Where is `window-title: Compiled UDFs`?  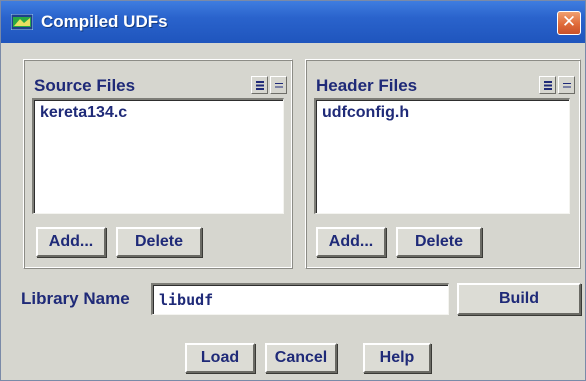 window-title: Compiled UDFs is located at coordinates (104, 21).